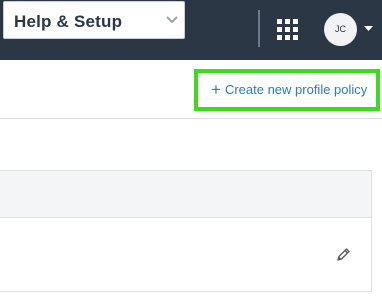 Image resolution: width=382 pixels, height=302 pixels. Describe the element at coordinates (340, 29) in the screenshot. I see `user-avatar: JC` at that location.